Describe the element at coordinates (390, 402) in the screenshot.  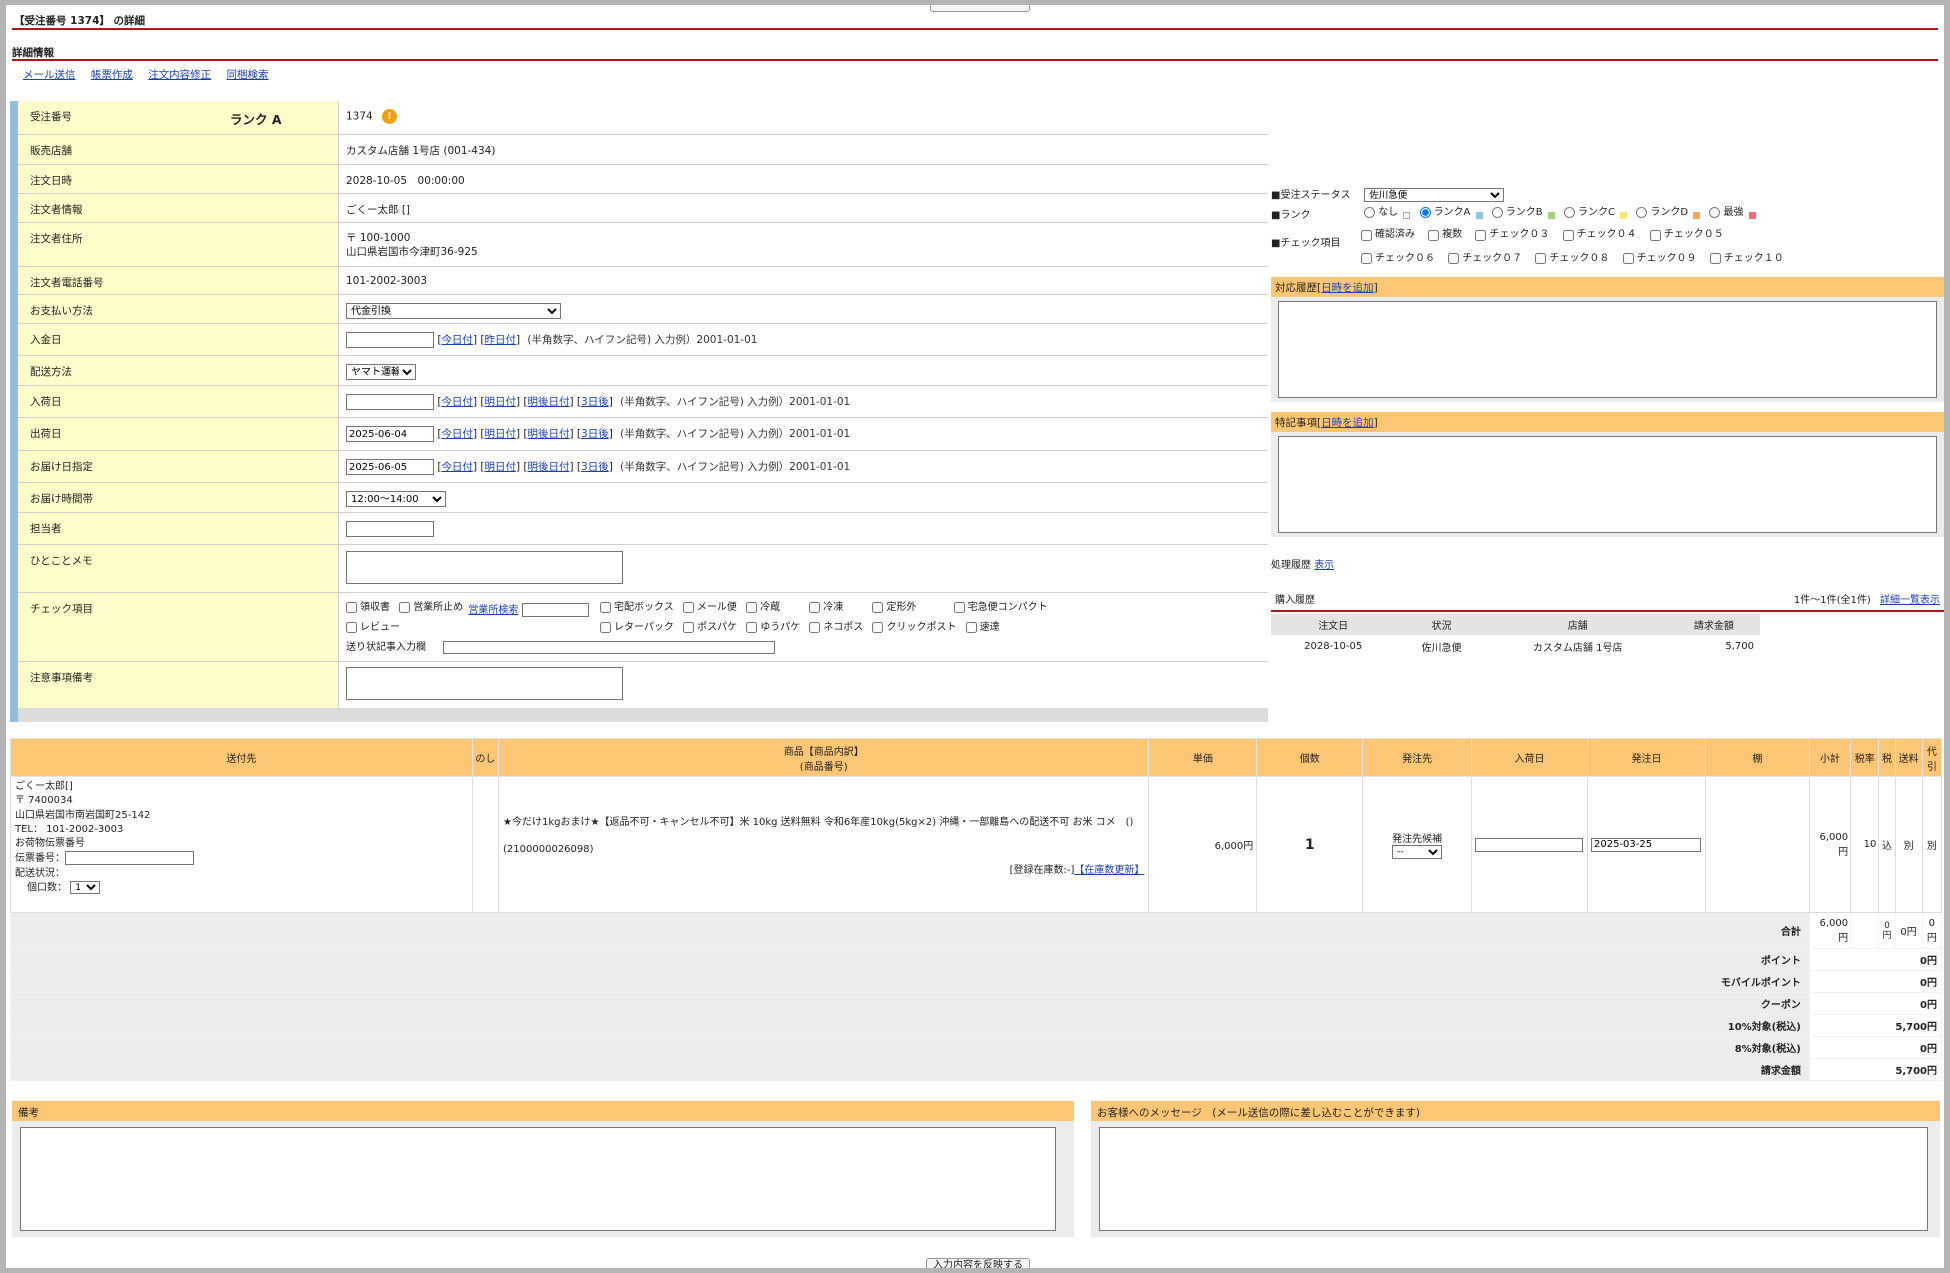
I see `arrival-date-input` at that location.